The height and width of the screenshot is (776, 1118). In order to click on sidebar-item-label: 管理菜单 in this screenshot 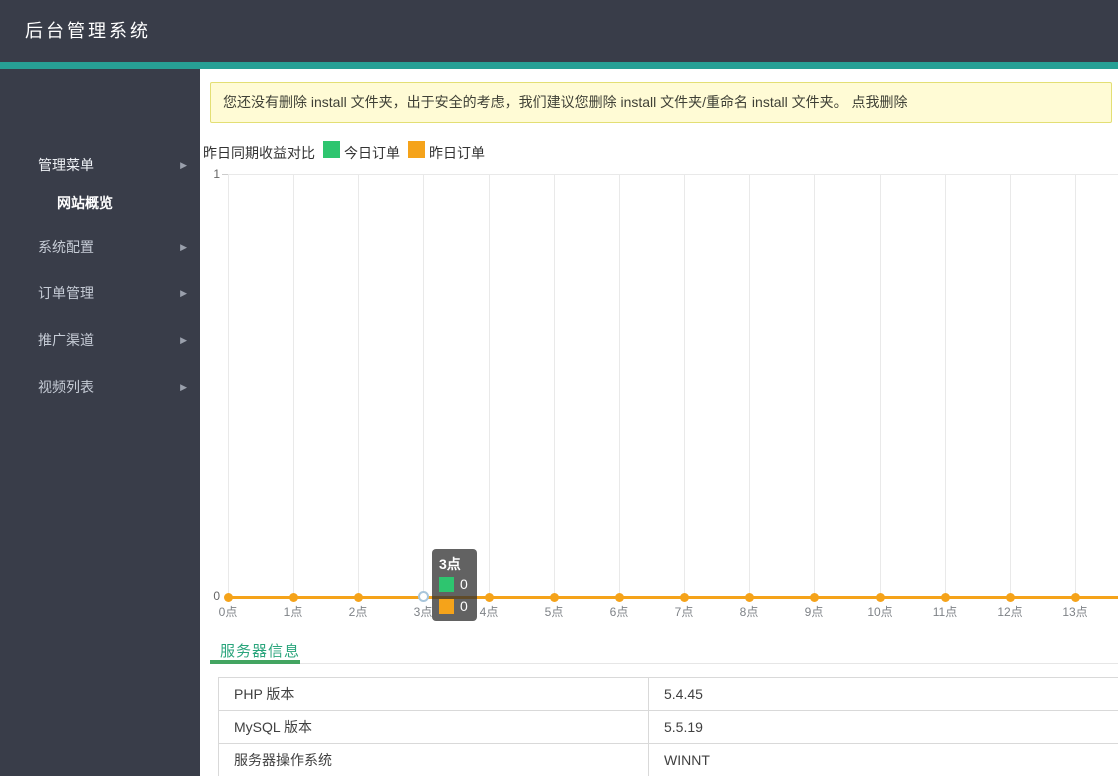, I will do `click(66, 165)`.